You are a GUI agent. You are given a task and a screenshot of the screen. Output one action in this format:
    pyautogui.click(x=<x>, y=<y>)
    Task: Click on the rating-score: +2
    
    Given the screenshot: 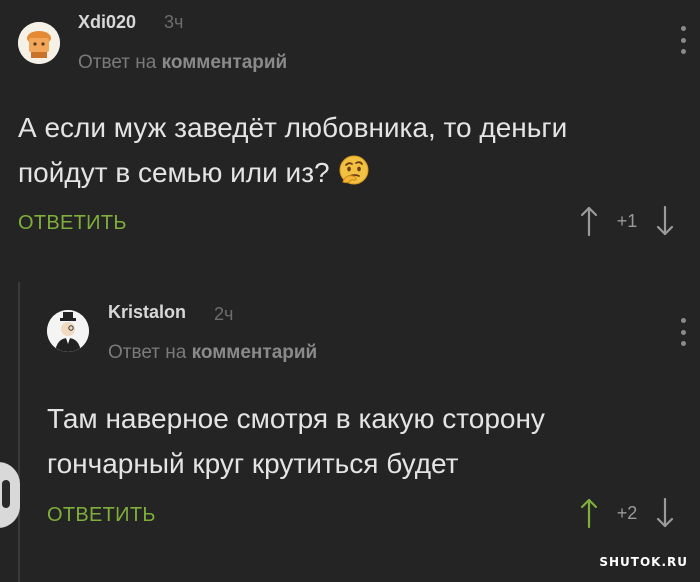 What is the action you would take?
    pyautogui.click(x=627, y=512)
    